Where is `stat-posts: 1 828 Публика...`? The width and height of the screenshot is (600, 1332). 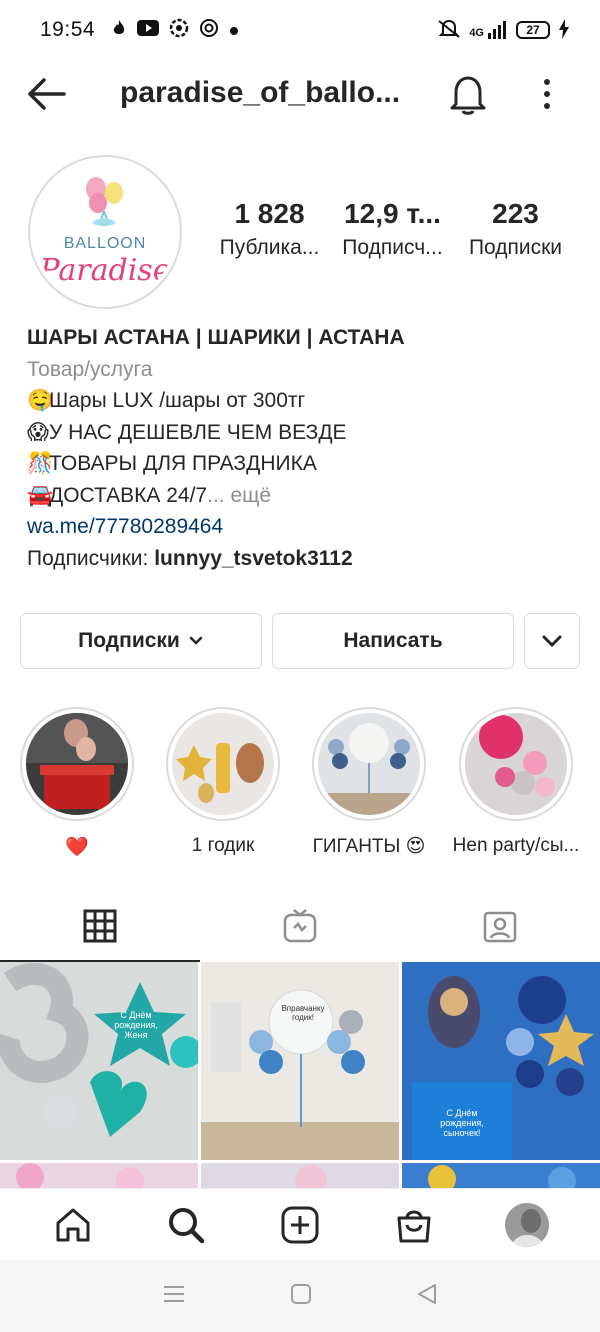 stat-posts: 1 828 Публика... is located at coordinates (269, 229).